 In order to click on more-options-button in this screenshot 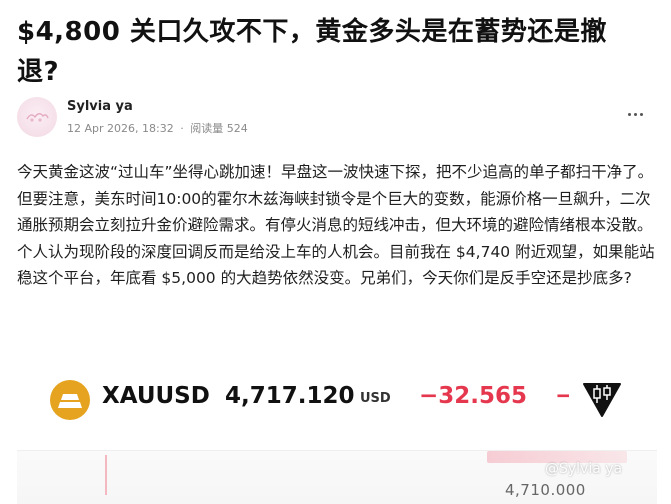, I will do `click(635, 114)`.